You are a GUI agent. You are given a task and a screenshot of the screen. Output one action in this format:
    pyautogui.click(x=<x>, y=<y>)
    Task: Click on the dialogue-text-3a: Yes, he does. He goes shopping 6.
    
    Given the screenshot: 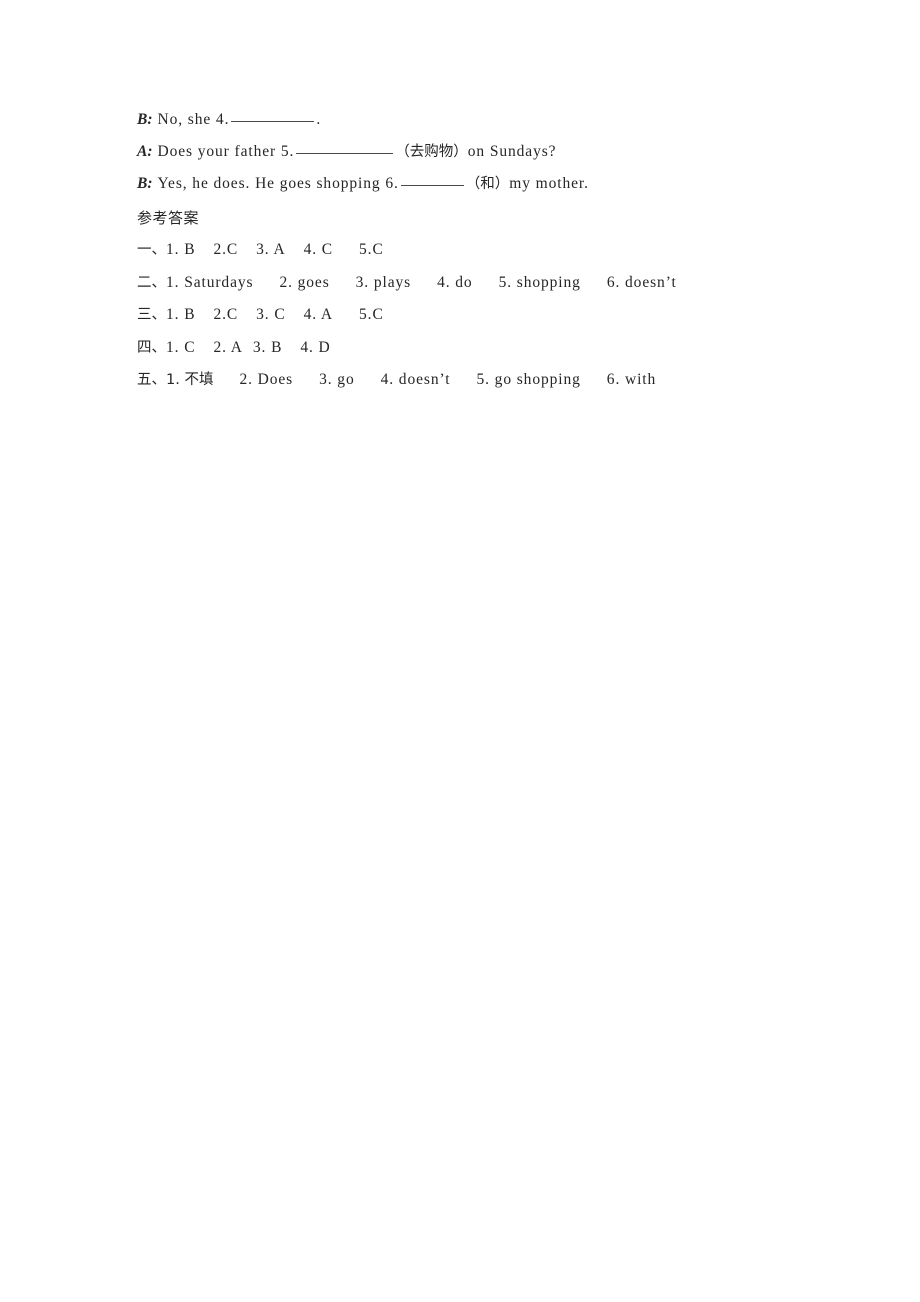 What is the action you would take?
    pyautogui.click(x=278, y=183)
    